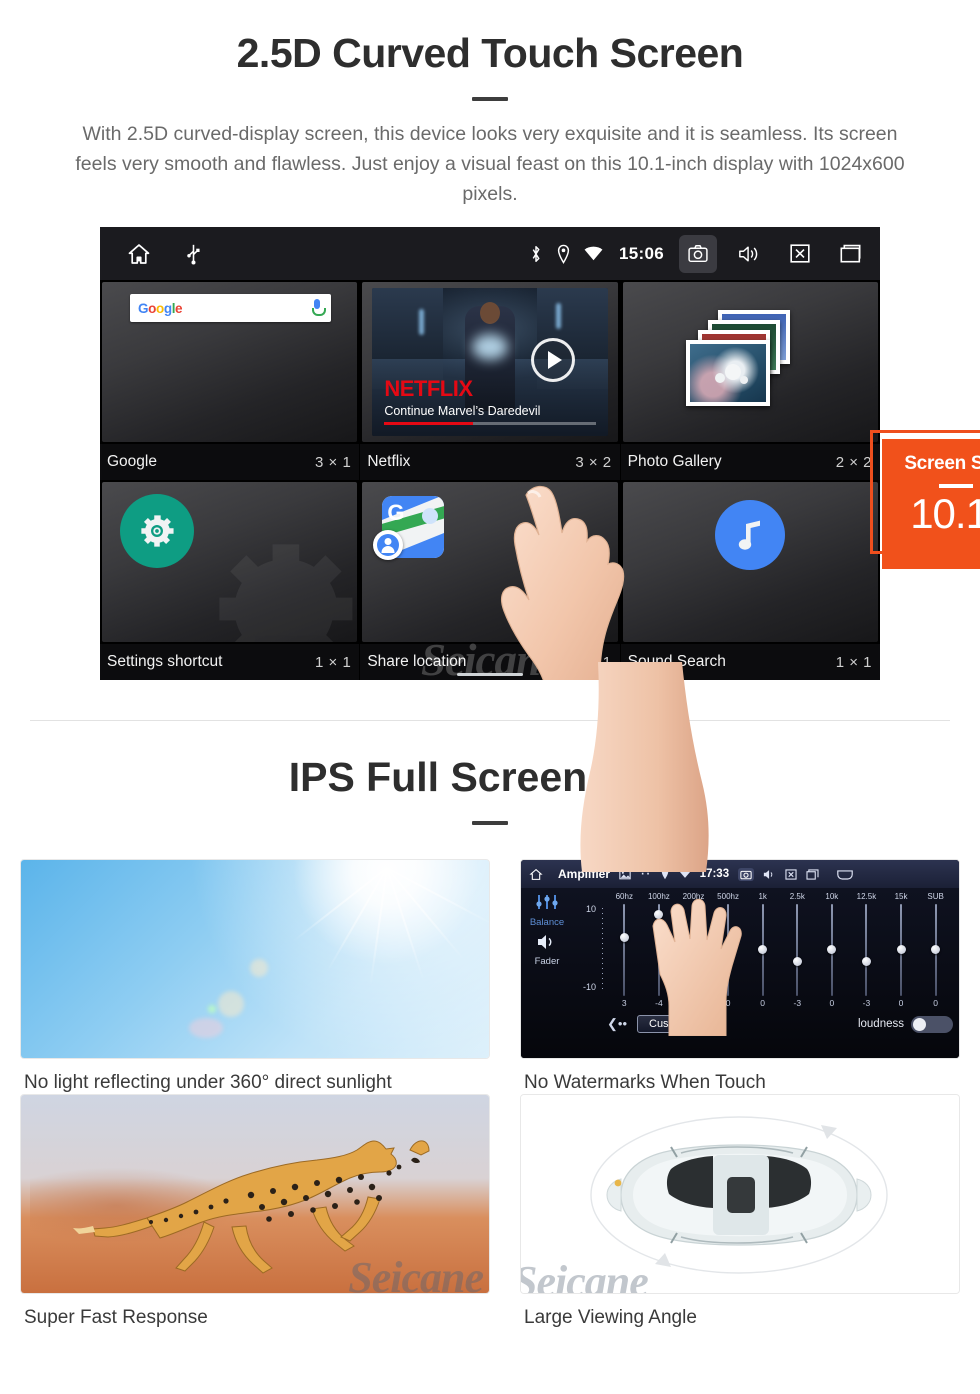 The height and width of the screenshot is (1394, 980). What do you see at coordinates (160, 308) in the screenshot?
I see `google-logo: Google` at bounding box center [160, 308].